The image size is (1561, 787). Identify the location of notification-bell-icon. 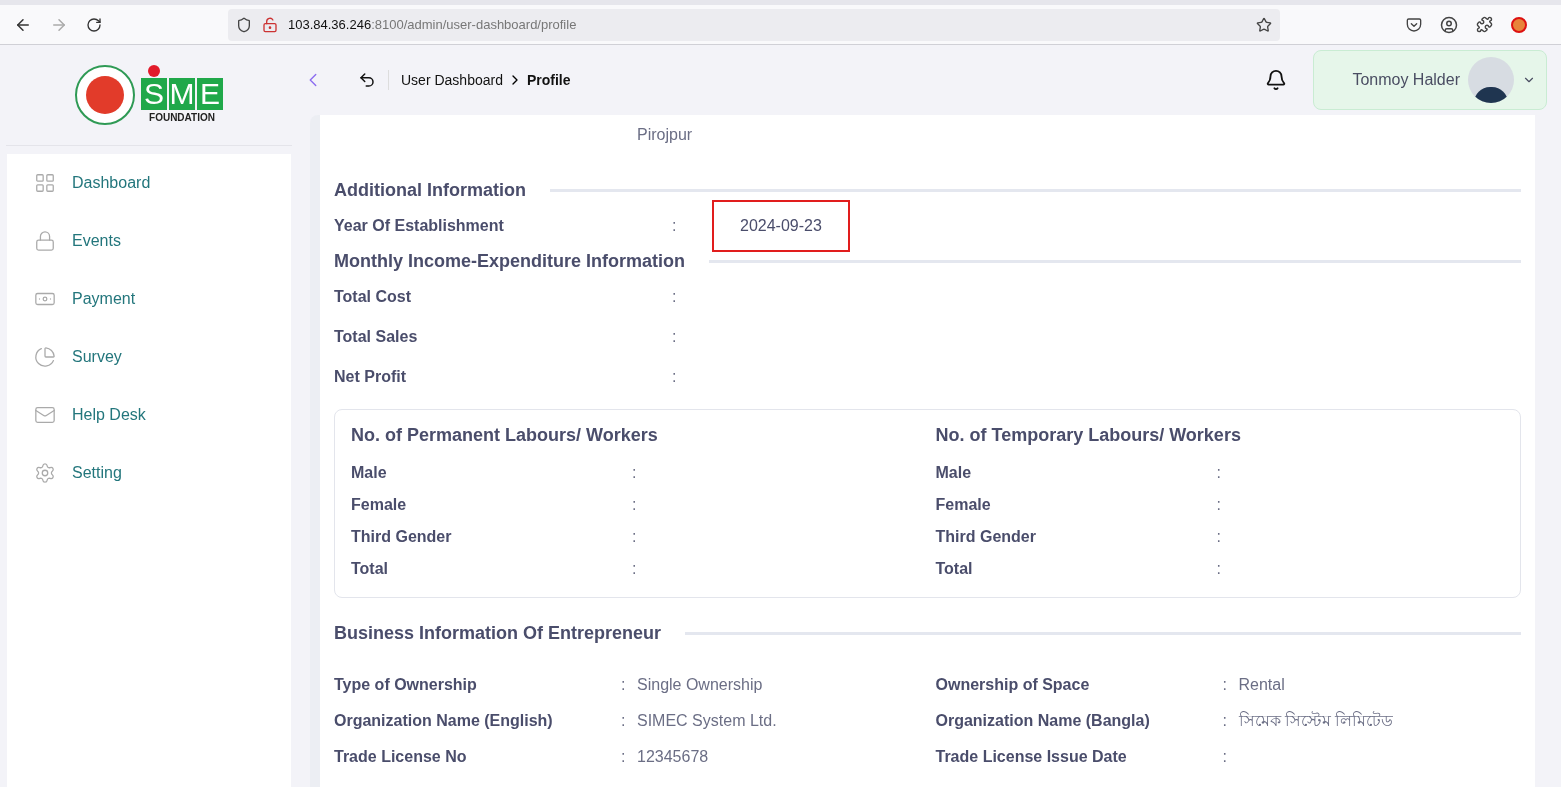
(1276, 80).